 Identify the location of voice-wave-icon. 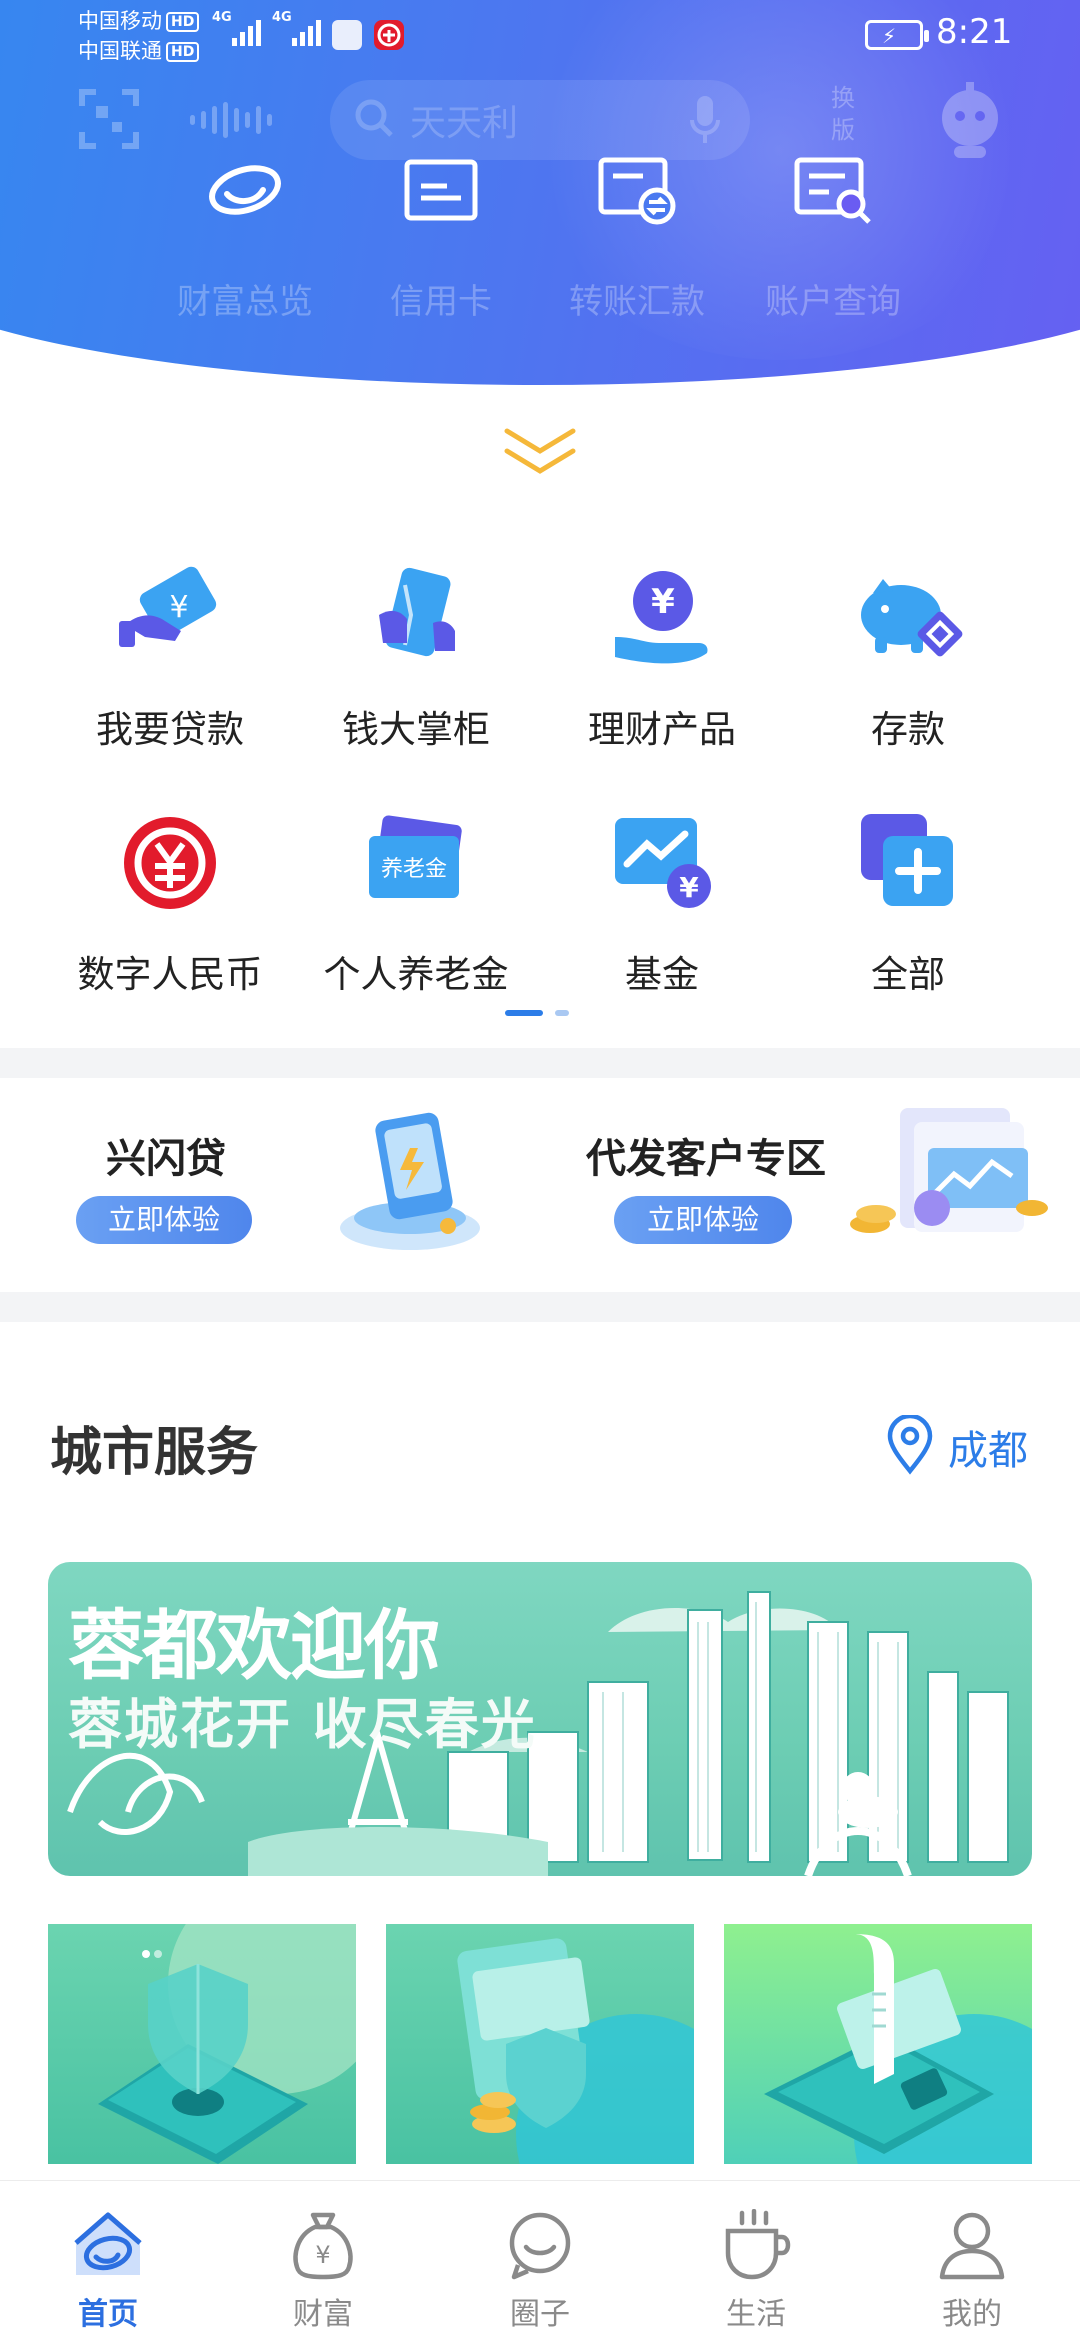
(231, 120).